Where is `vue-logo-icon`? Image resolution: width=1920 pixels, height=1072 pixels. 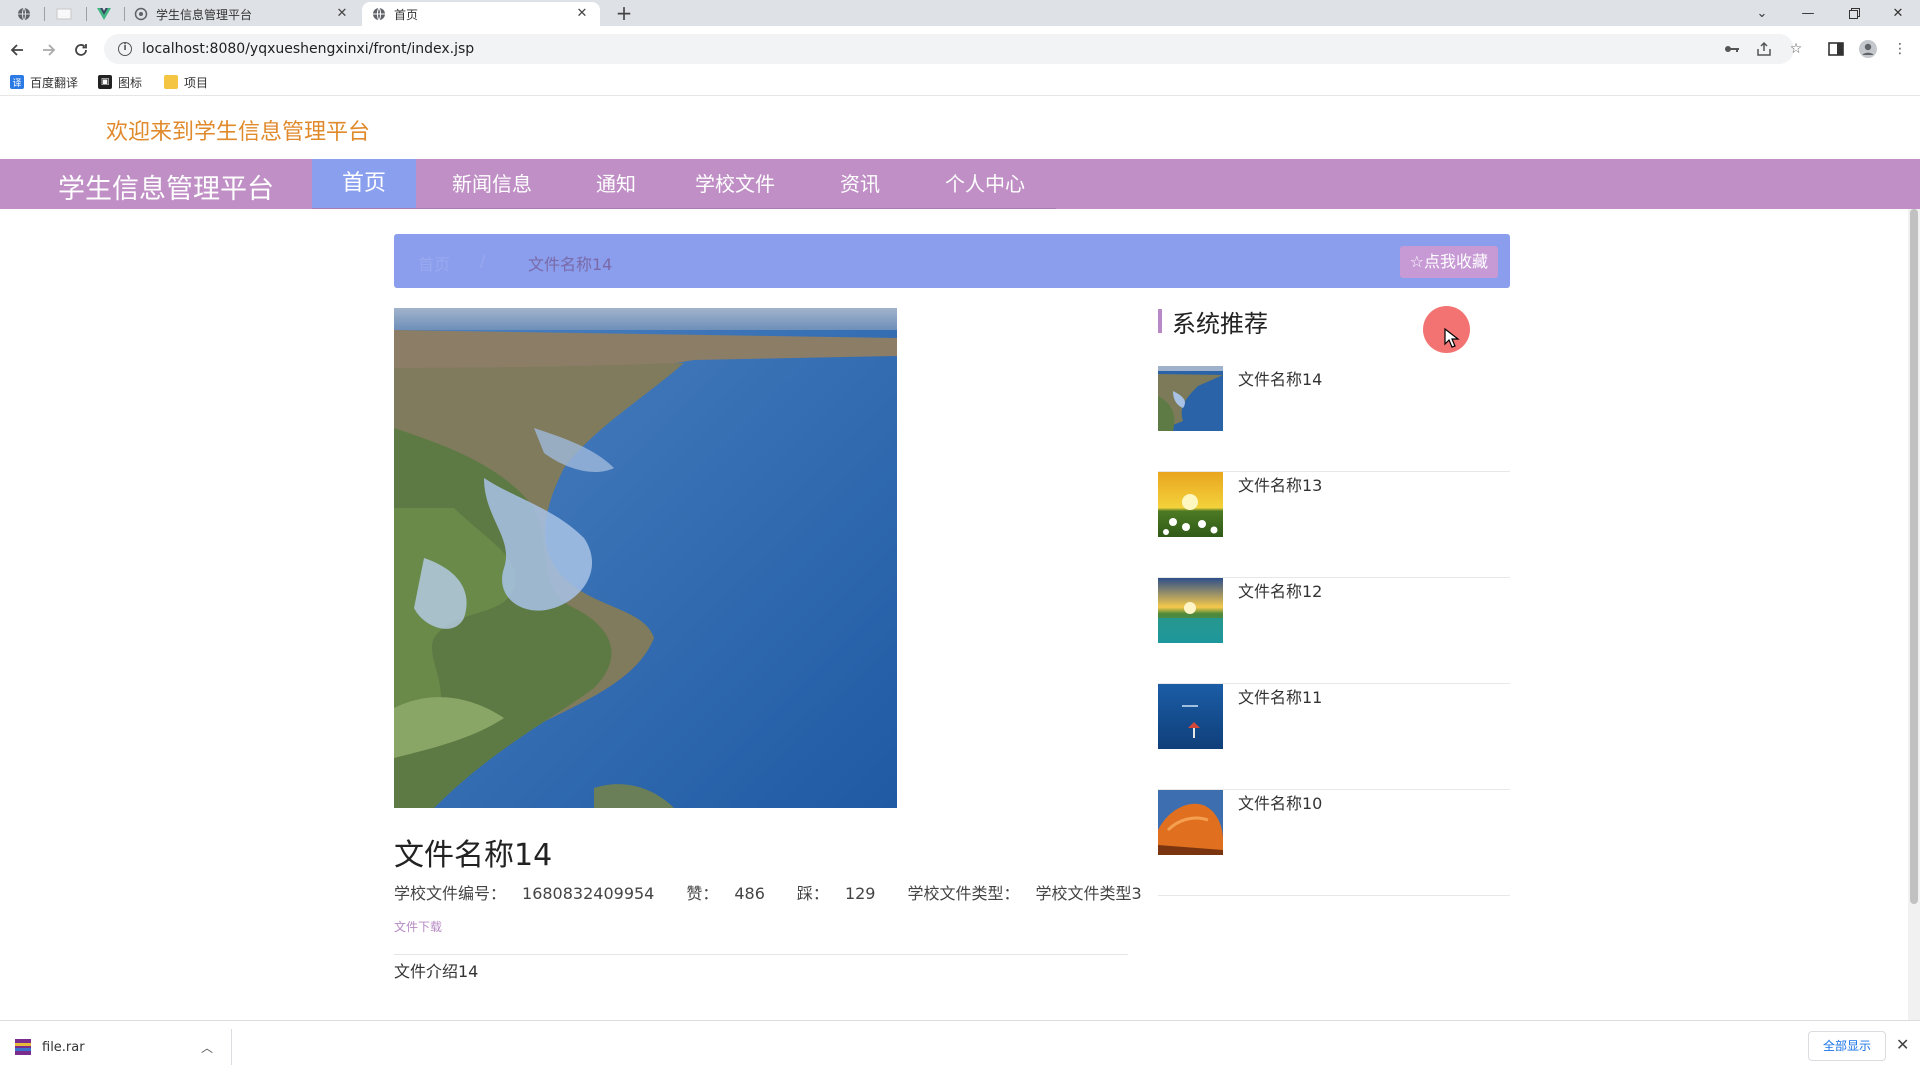 vue-logo-icon is located at coordinates (104, 14).